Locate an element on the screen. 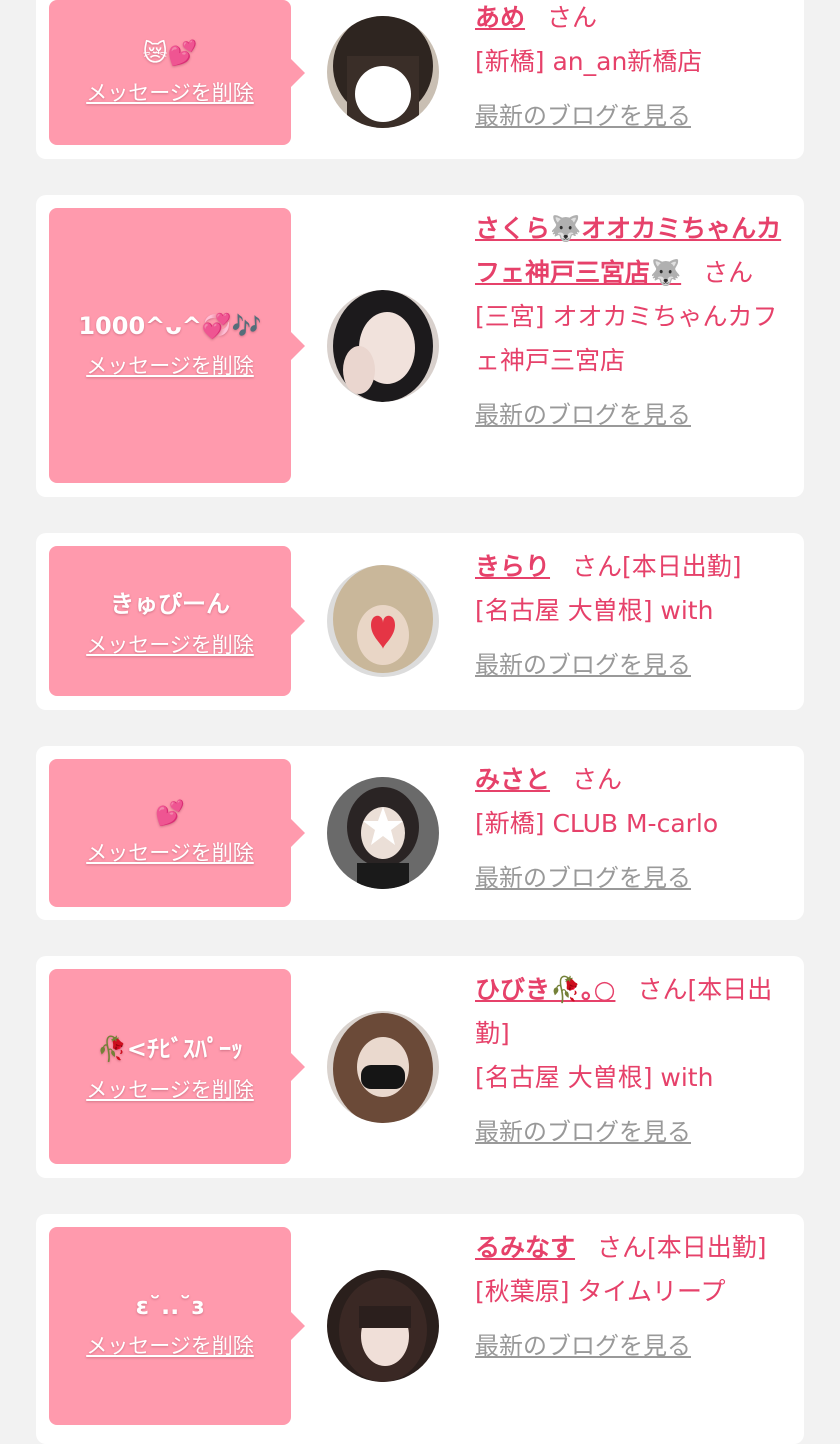 Image resolution: width=840 pixels, height=1444 pixels. name-line: さくら🐺オオカミちゃんカフェ神戸三宮店🐺 さん is located at coordinates (634, 251).